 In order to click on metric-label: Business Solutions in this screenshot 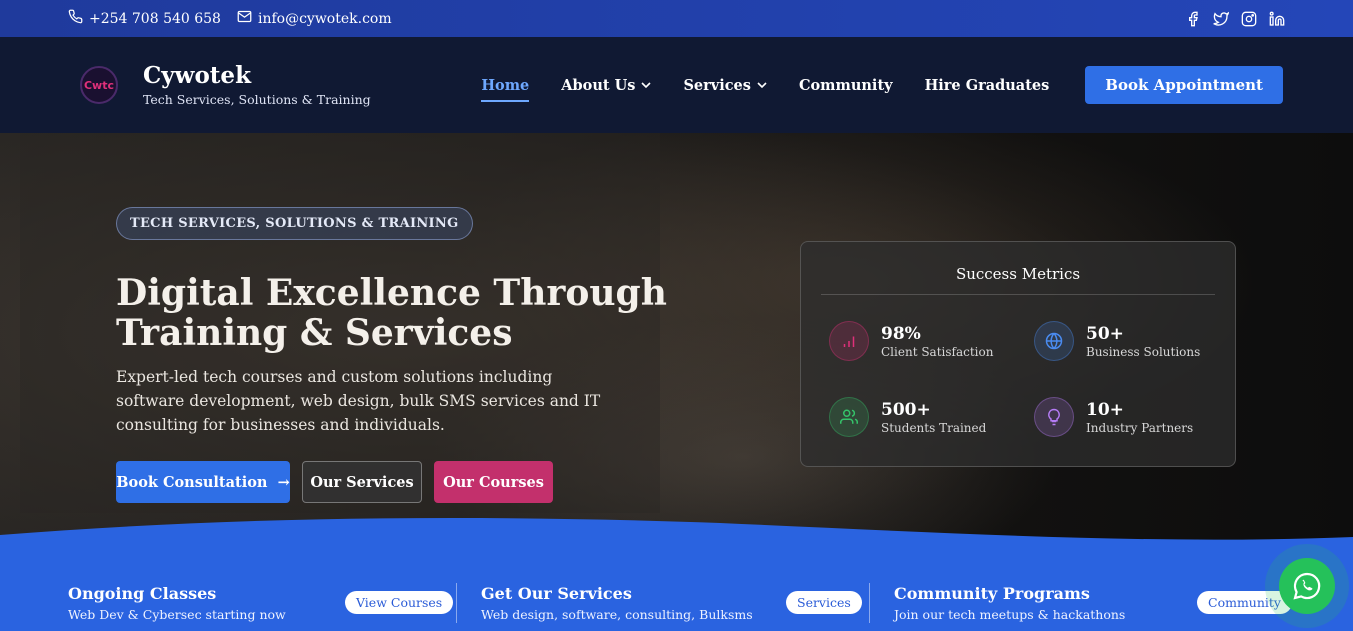, I will do `click(1143, 351)`.